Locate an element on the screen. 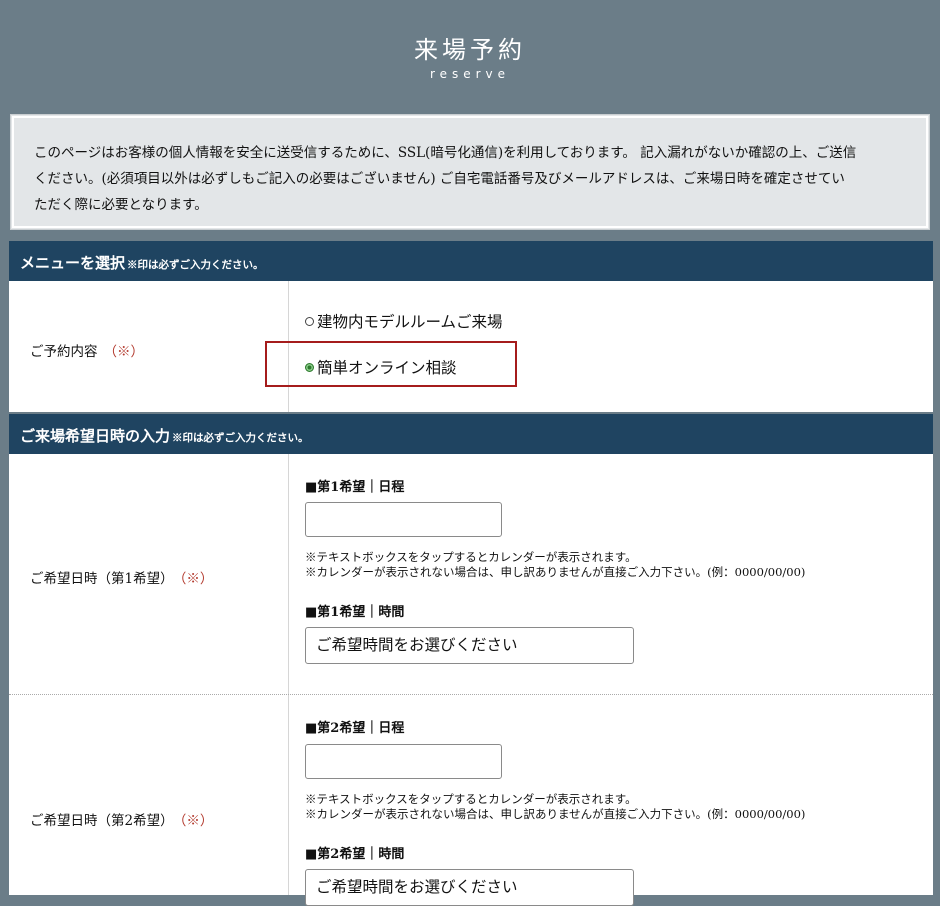 The image size is (940, 906). first-choice-time-heading: ■第1希望｜時間 is located at coordinates (355, 612).